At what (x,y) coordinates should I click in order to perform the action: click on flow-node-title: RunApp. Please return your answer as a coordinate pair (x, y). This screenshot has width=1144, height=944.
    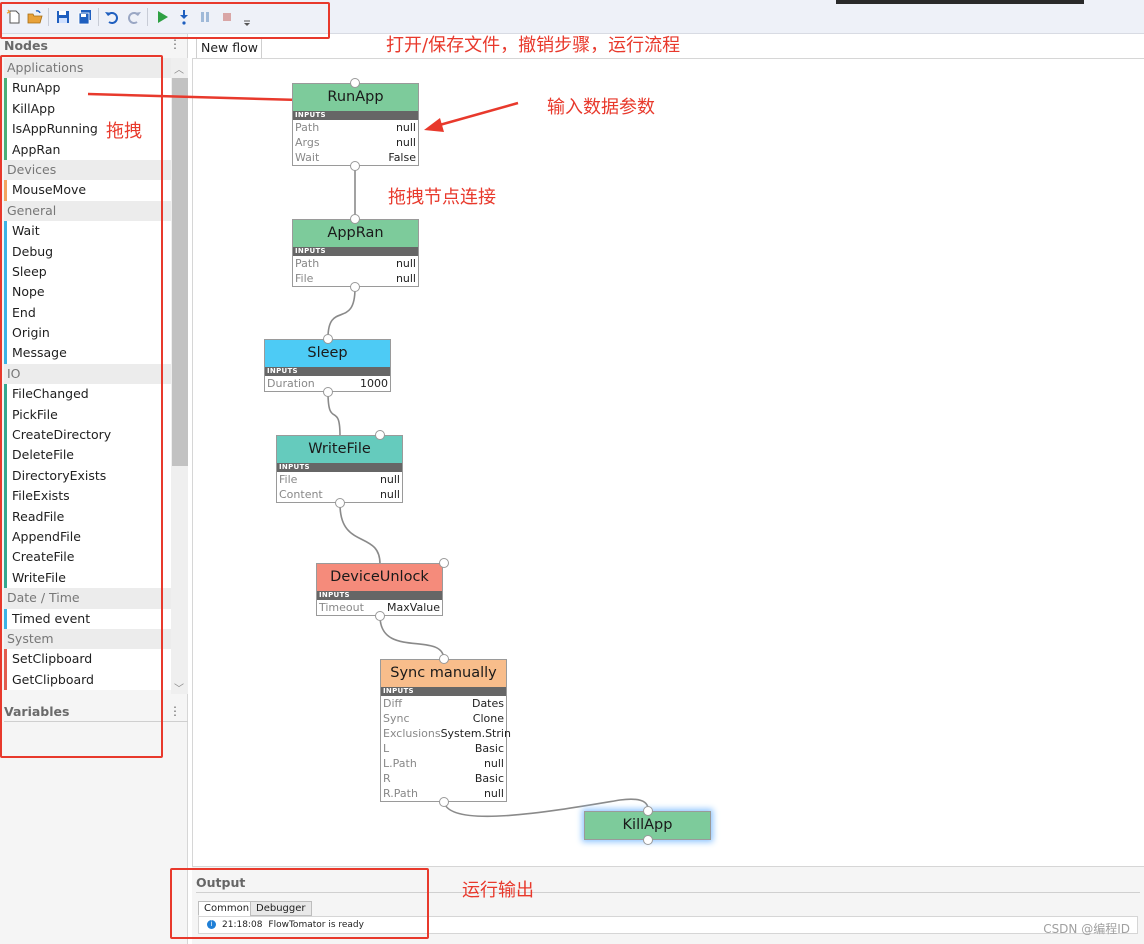
    Looking at the image, I should click on (355, 97).